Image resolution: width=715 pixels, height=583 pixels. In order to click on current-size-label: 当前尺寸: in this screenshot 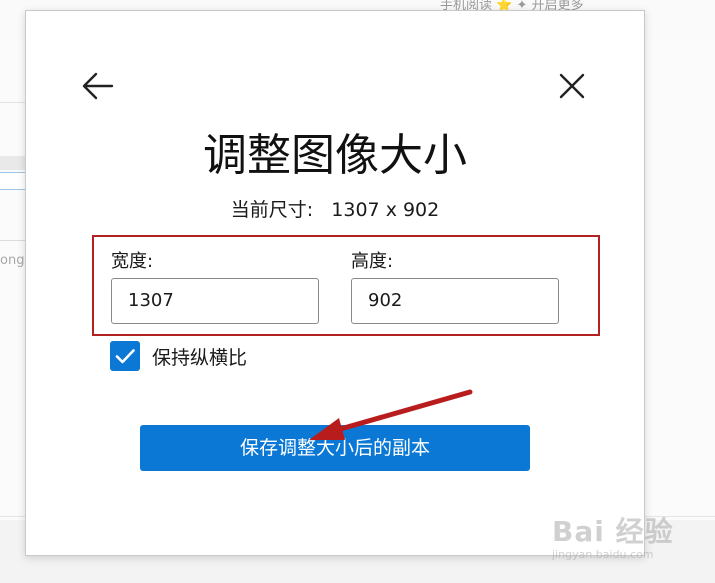, I will do `click(272, 210)`.